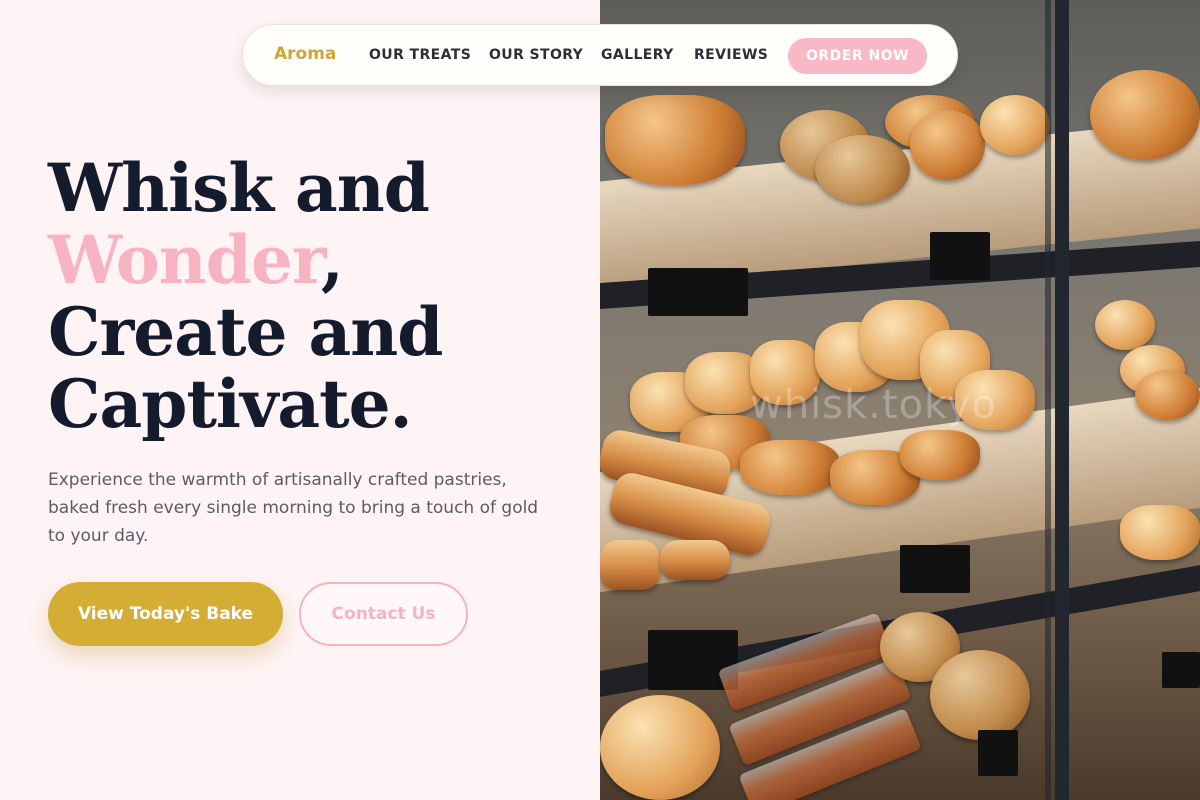  Describe the element at coordinates (731, 55) in the screenshot. I see `nav-item-reviews: REVIEWS` at that location.